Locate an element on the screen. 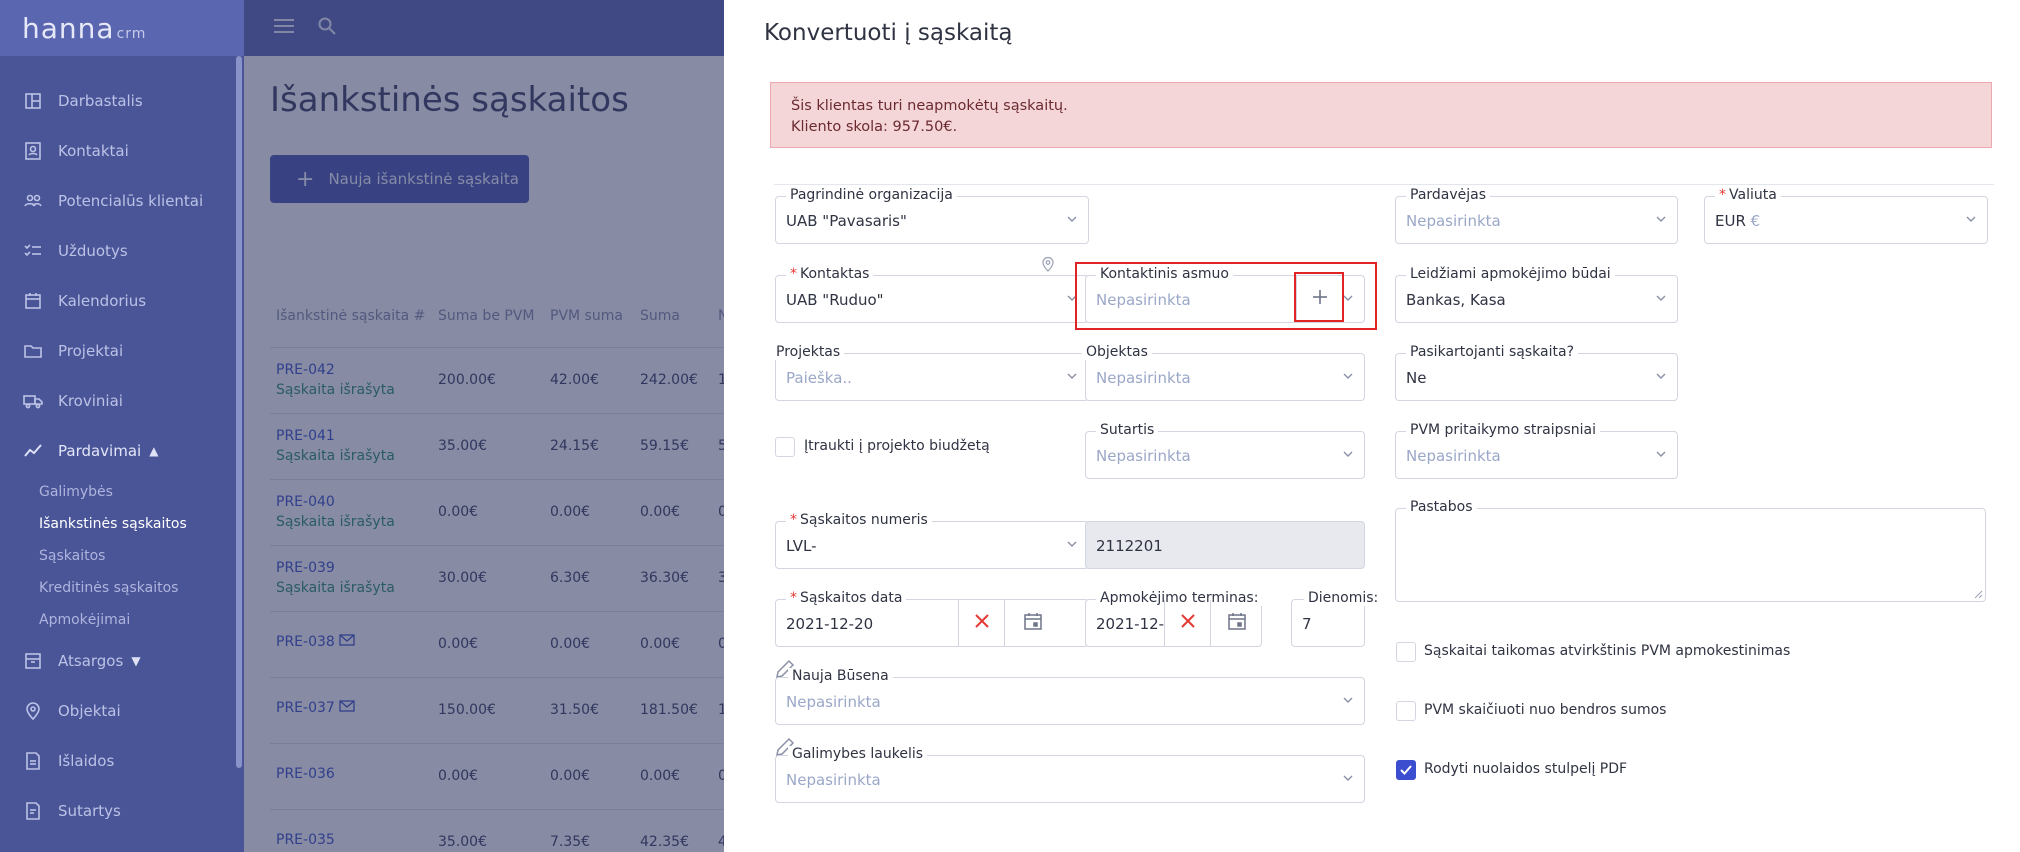 The width and height of the screenshot is (2020, 852). sidebar-item-islaidos: Išlaidos is located at coordinates (118, 761).